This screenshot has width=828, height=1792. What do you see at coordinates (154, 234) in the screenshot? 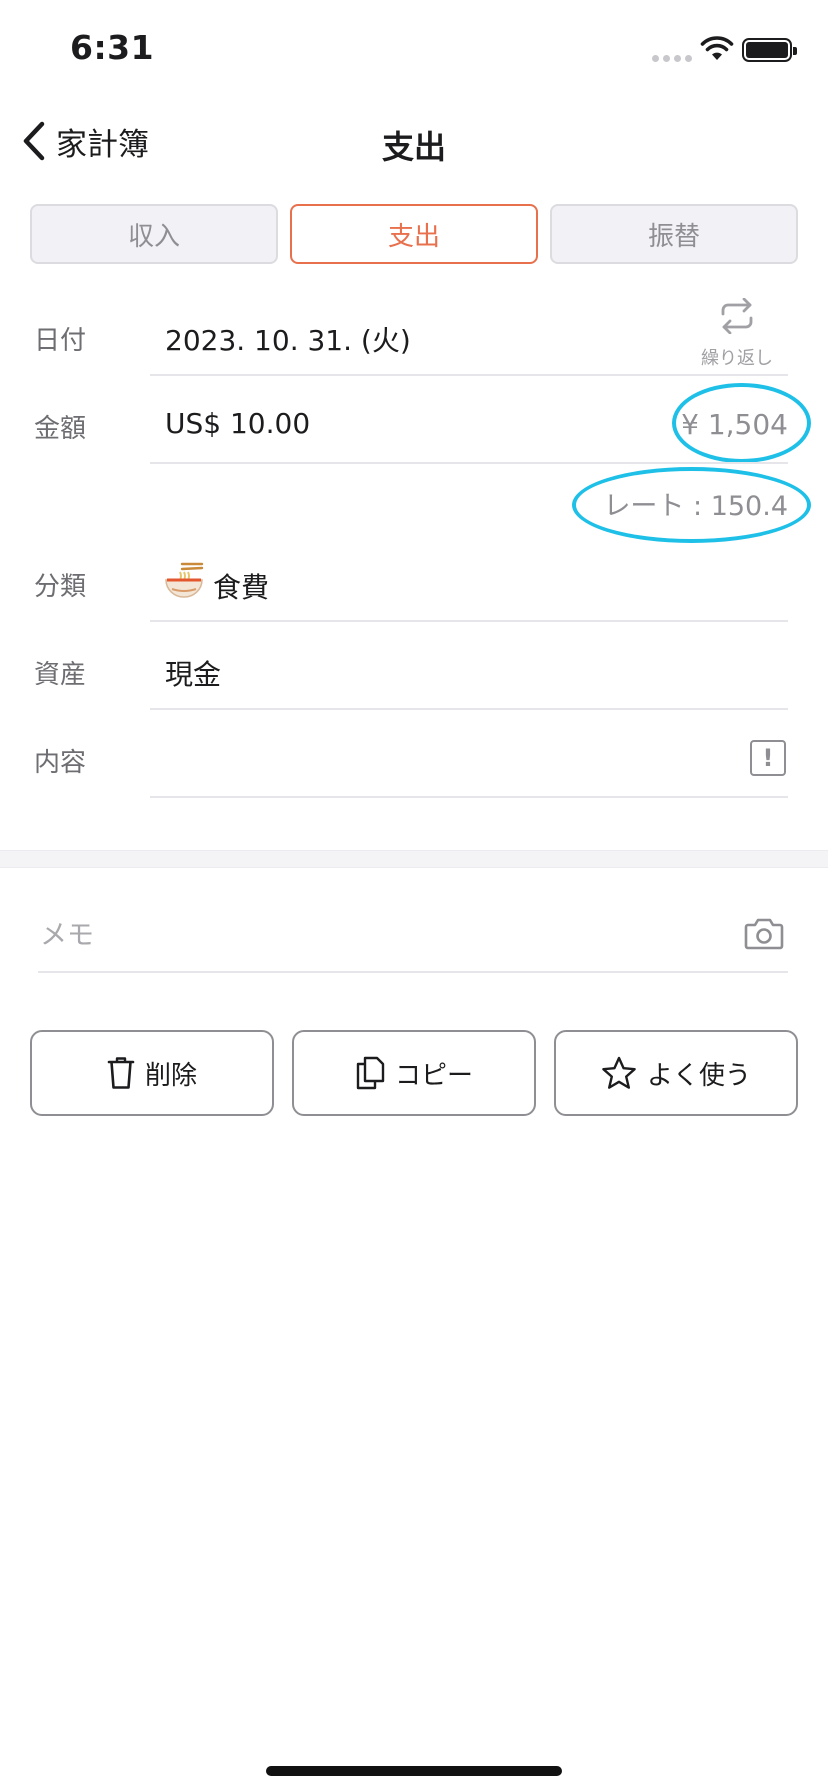
I see `tab-income: 収入` at bounding box center [154, 234].